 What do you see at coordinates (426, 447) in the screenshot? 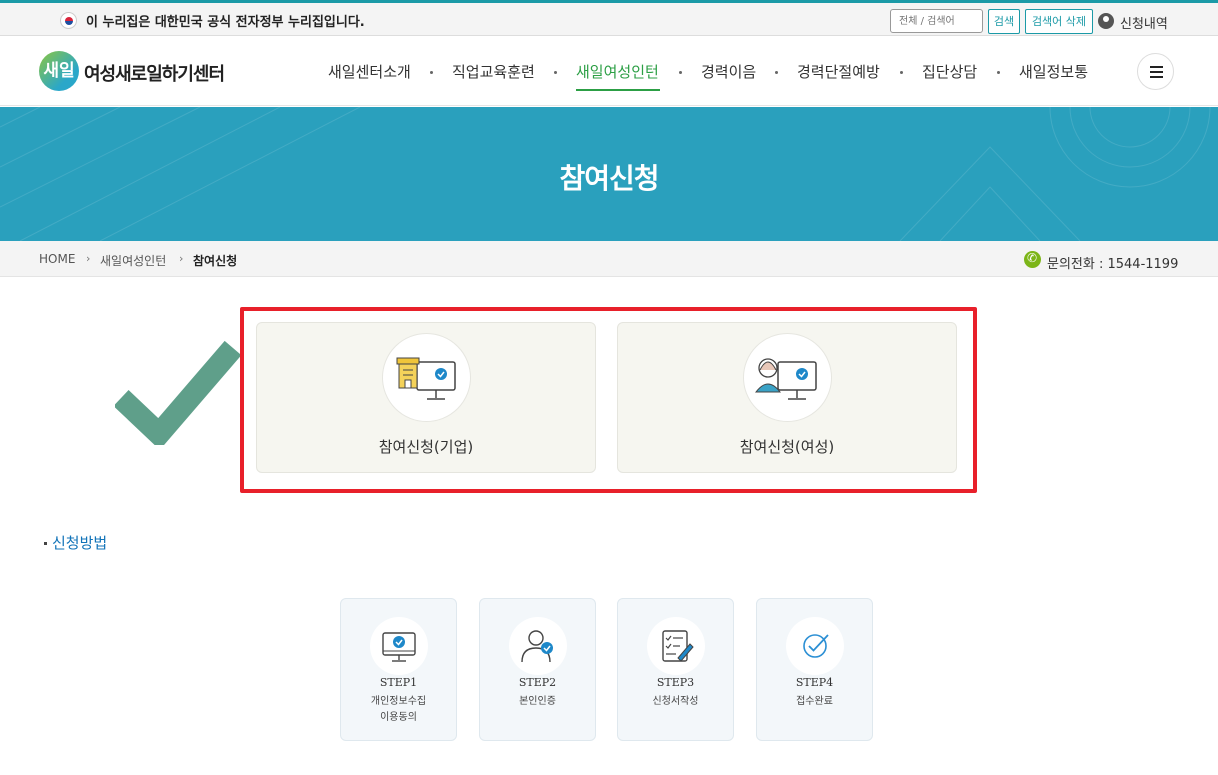
I see `apply-company-label: 참여신청(기업)` at bounding box center [426, 447].